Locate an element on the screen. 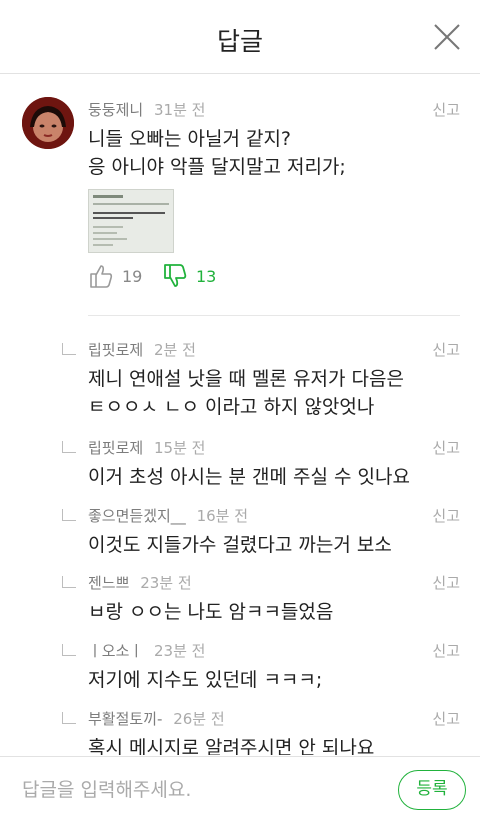  attached-image is located at coordinates (131, 221).